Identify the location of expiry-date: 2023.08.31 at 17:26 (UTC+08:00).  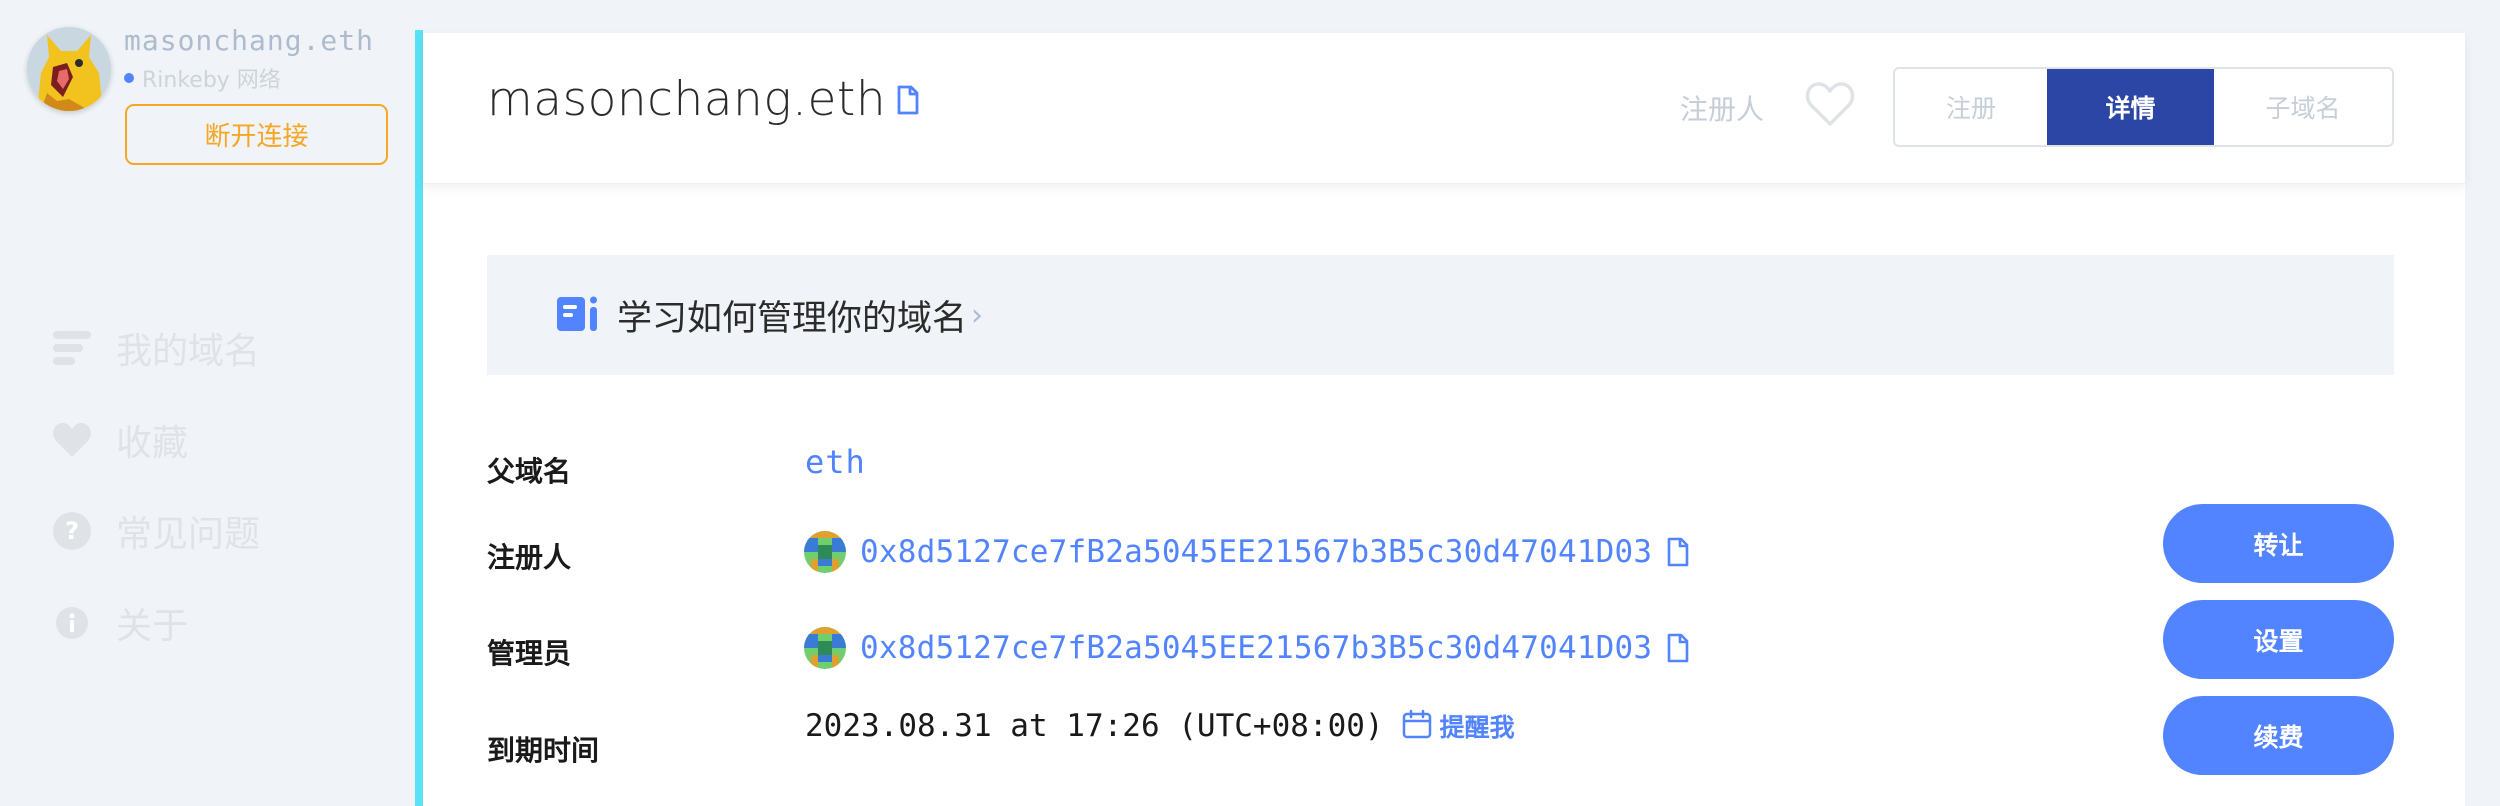
(1094, 726).